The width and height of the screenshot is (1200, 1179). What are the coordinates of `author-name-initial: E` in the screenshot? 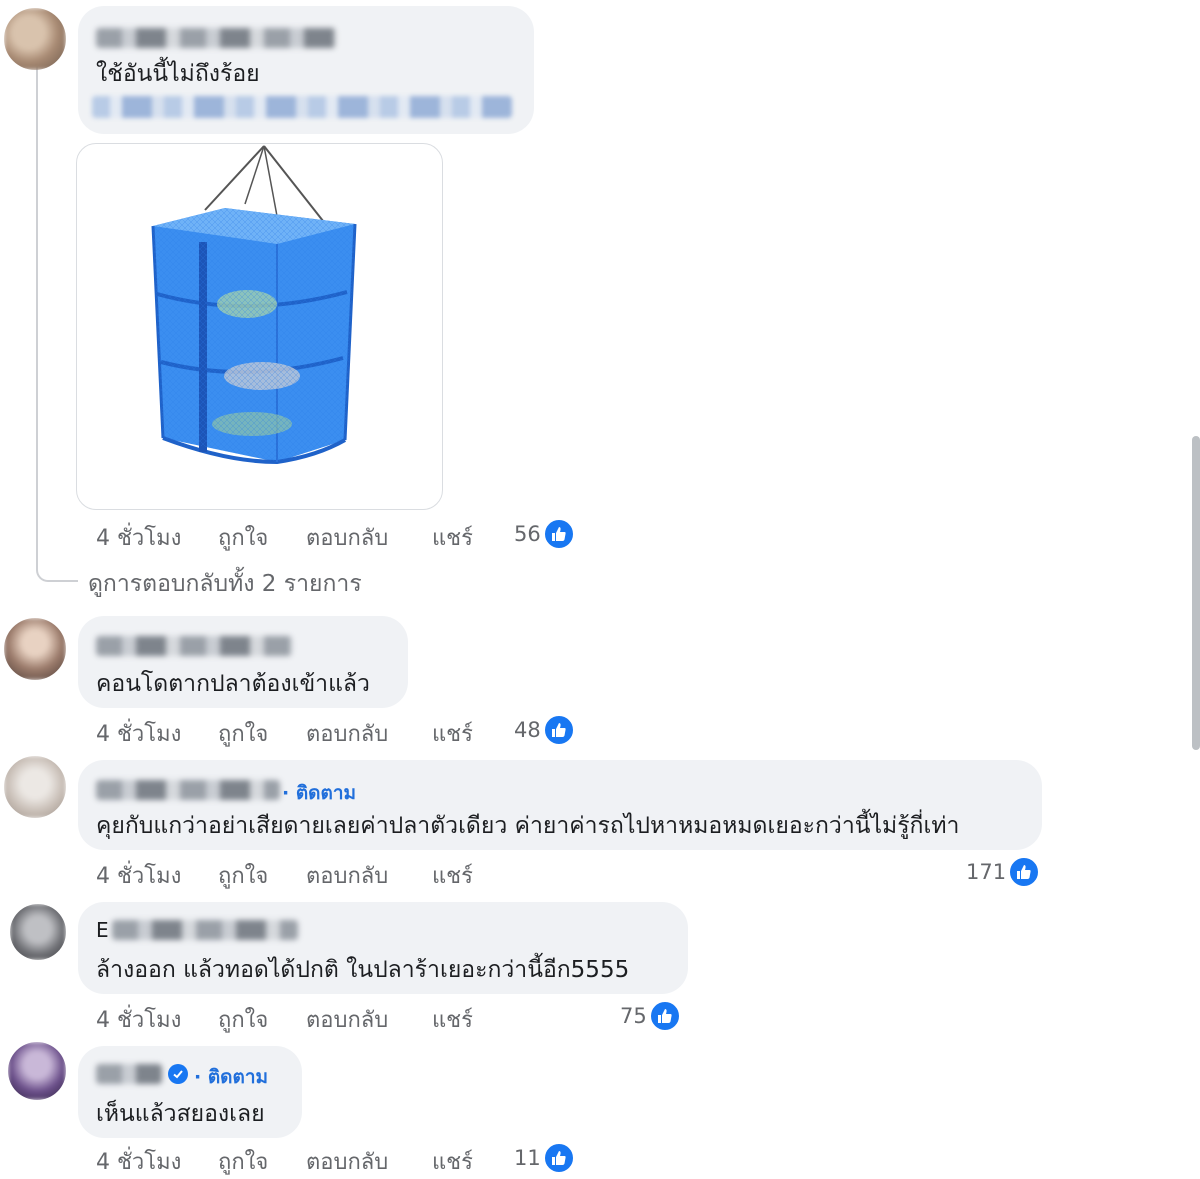 It's located at (102, 930).